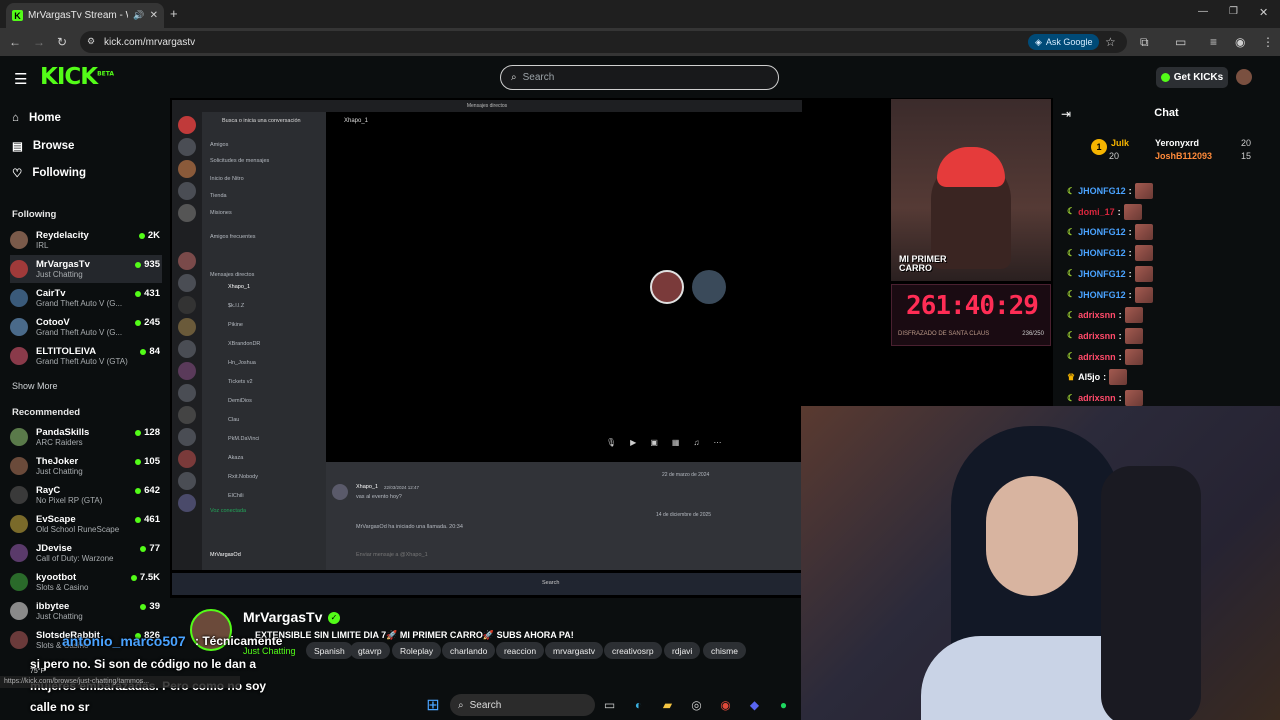 The width and height of the screenshot is (1280, 720). Describe the element at coordinates (717, 442) in the screenshot. I see `more-icon: ⋯` at that location.